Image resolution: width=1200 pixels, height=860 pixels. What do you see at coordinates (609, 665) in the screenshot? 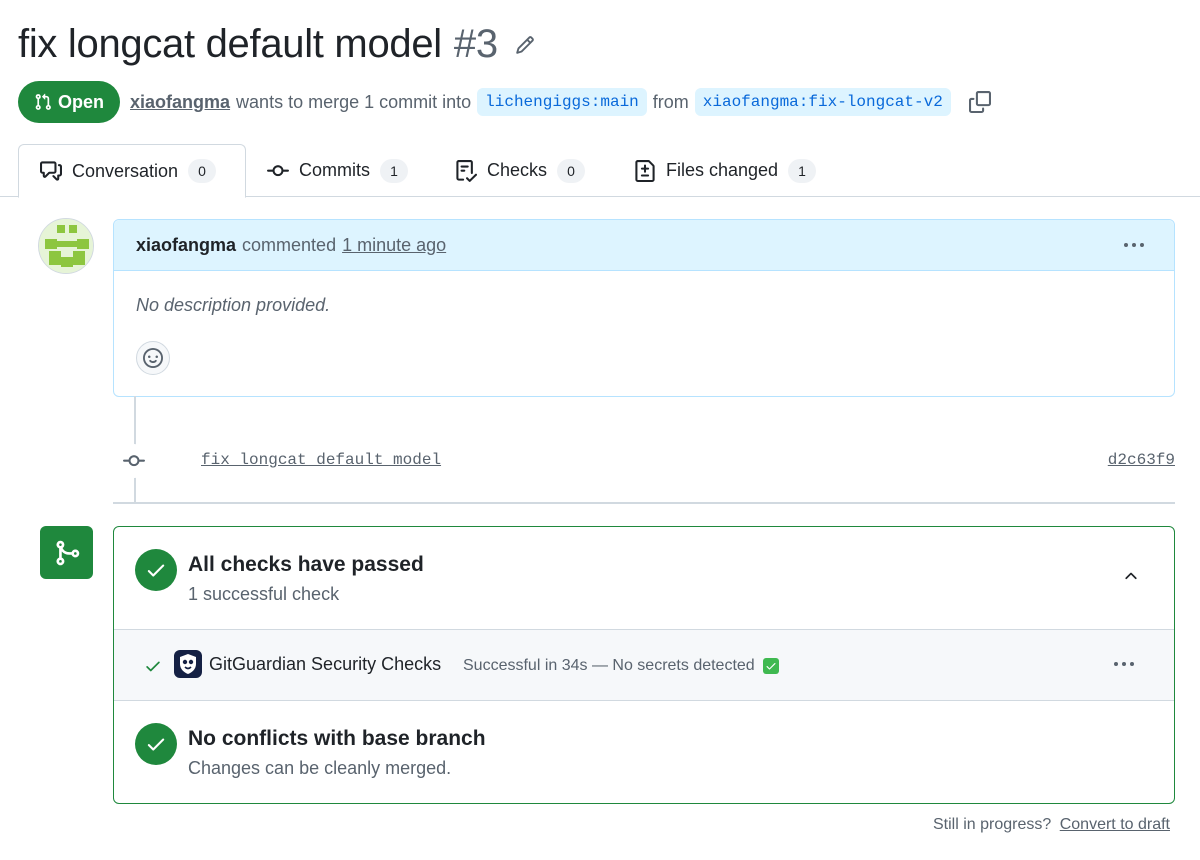
I see `check-status-text: Successful in 34s — No secrets detected` at bounding box center [609, 665].